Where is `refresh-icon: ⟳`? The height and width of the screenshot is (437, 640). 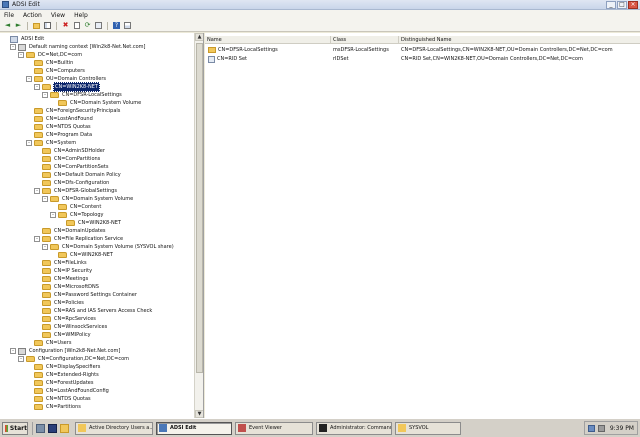
refresh-icon: ⟳ is located at coordinates (87, 25).